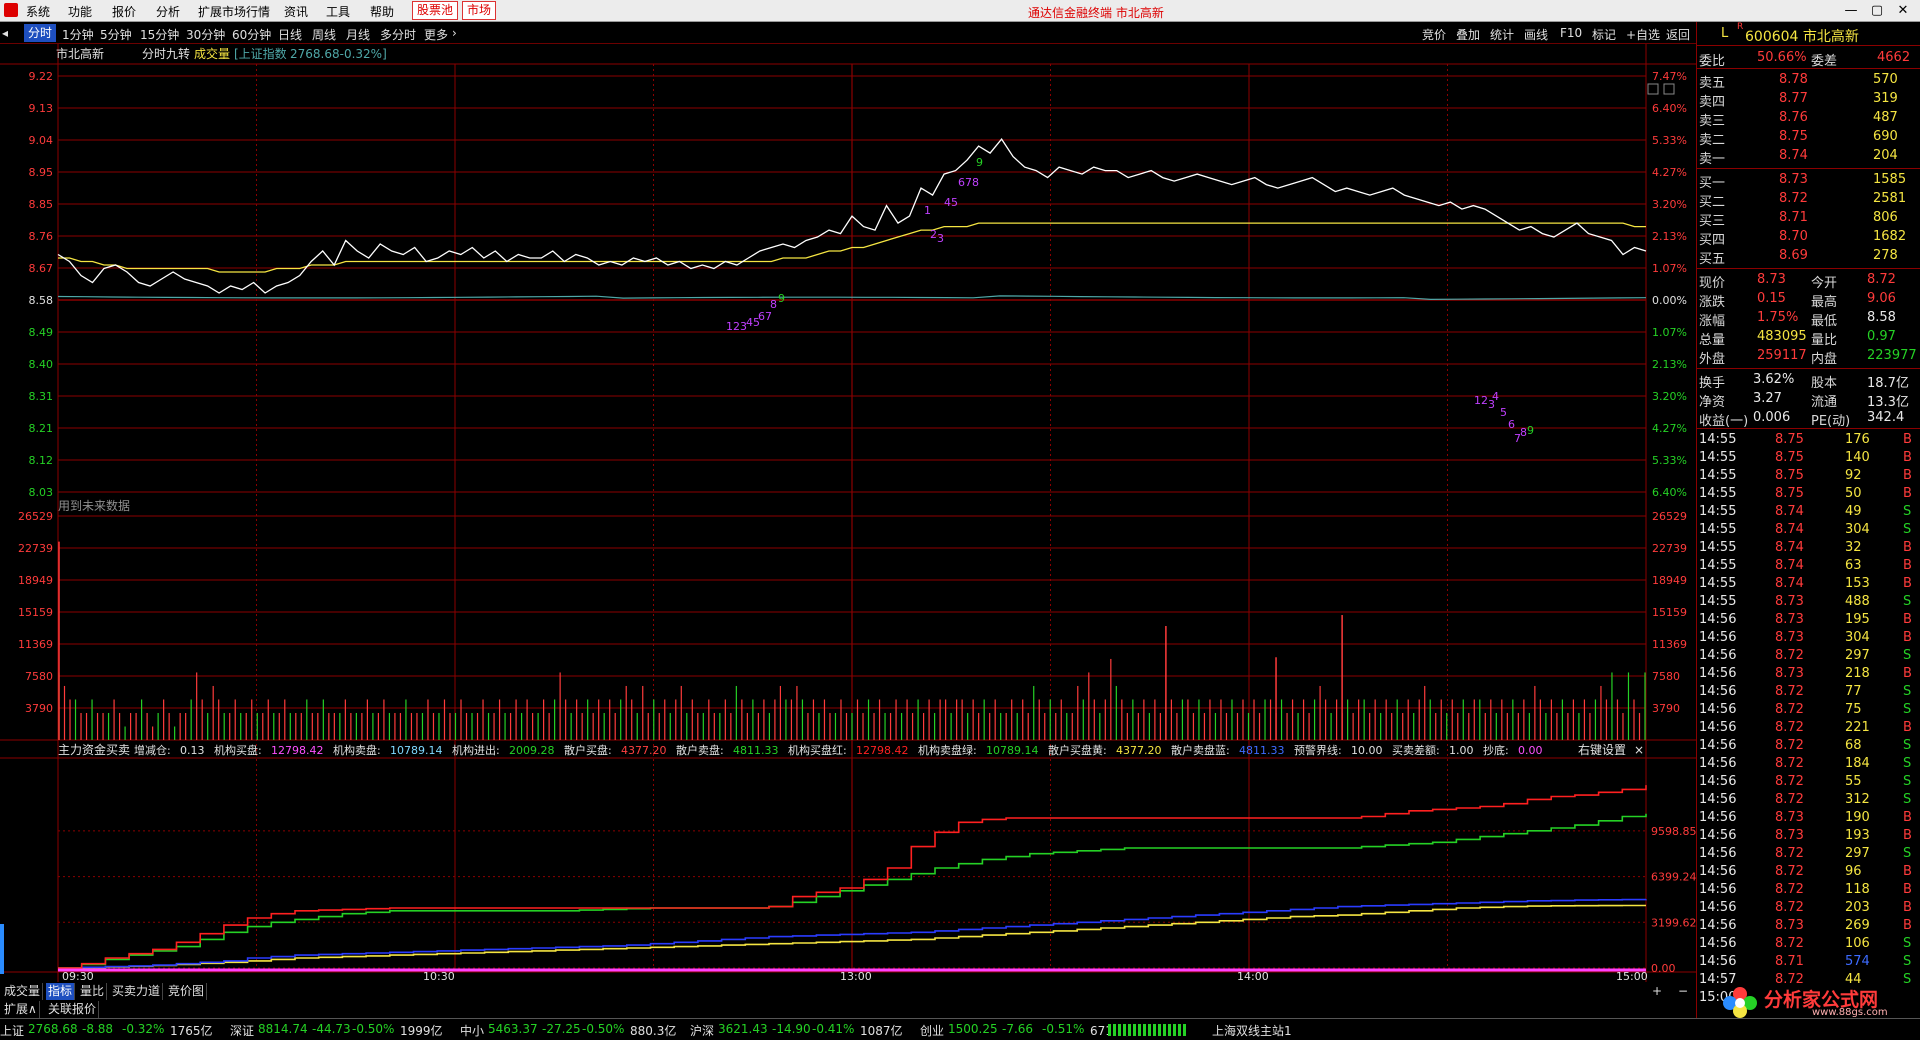 The height and width of the screenshot is (1040, 1920). I want to click on nine-turn-mark: 1, so click(927, 210).